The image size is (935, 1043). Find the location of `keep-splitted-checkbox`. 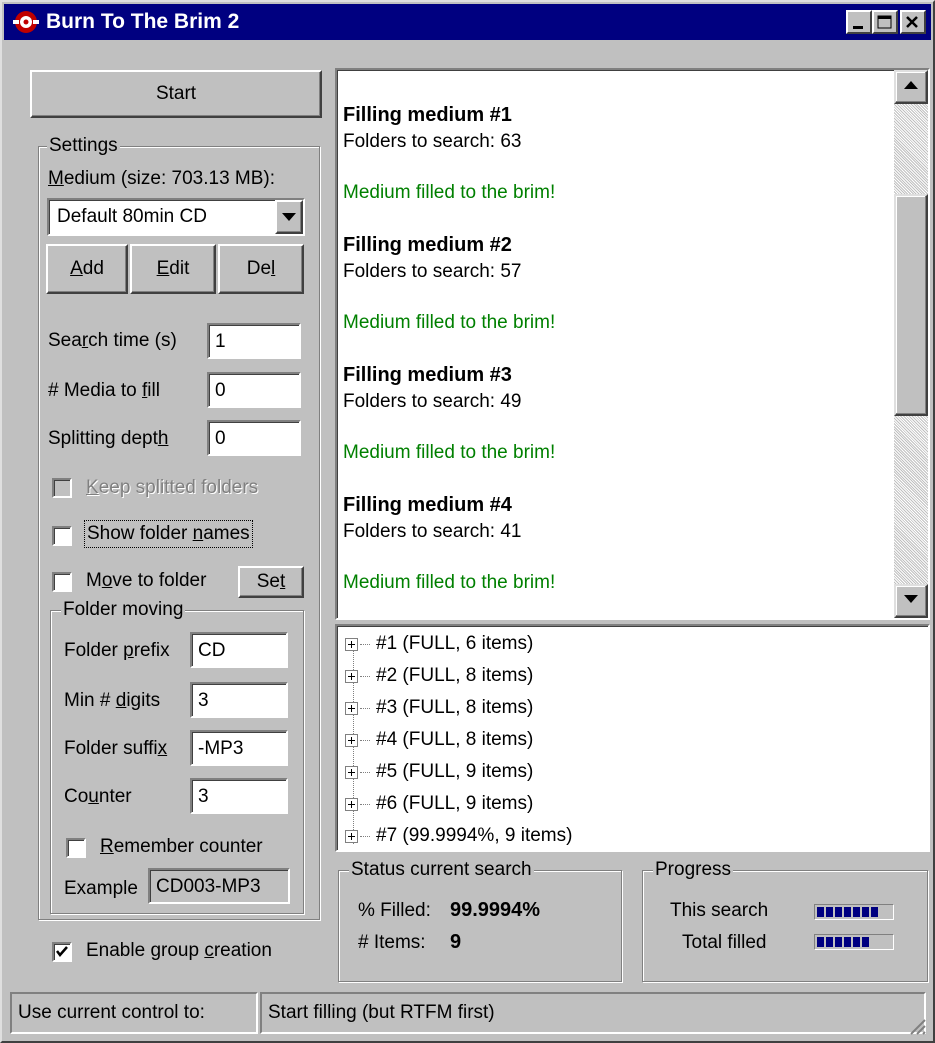

keep-splitted-checkbox is located at coordinates (62, 488).